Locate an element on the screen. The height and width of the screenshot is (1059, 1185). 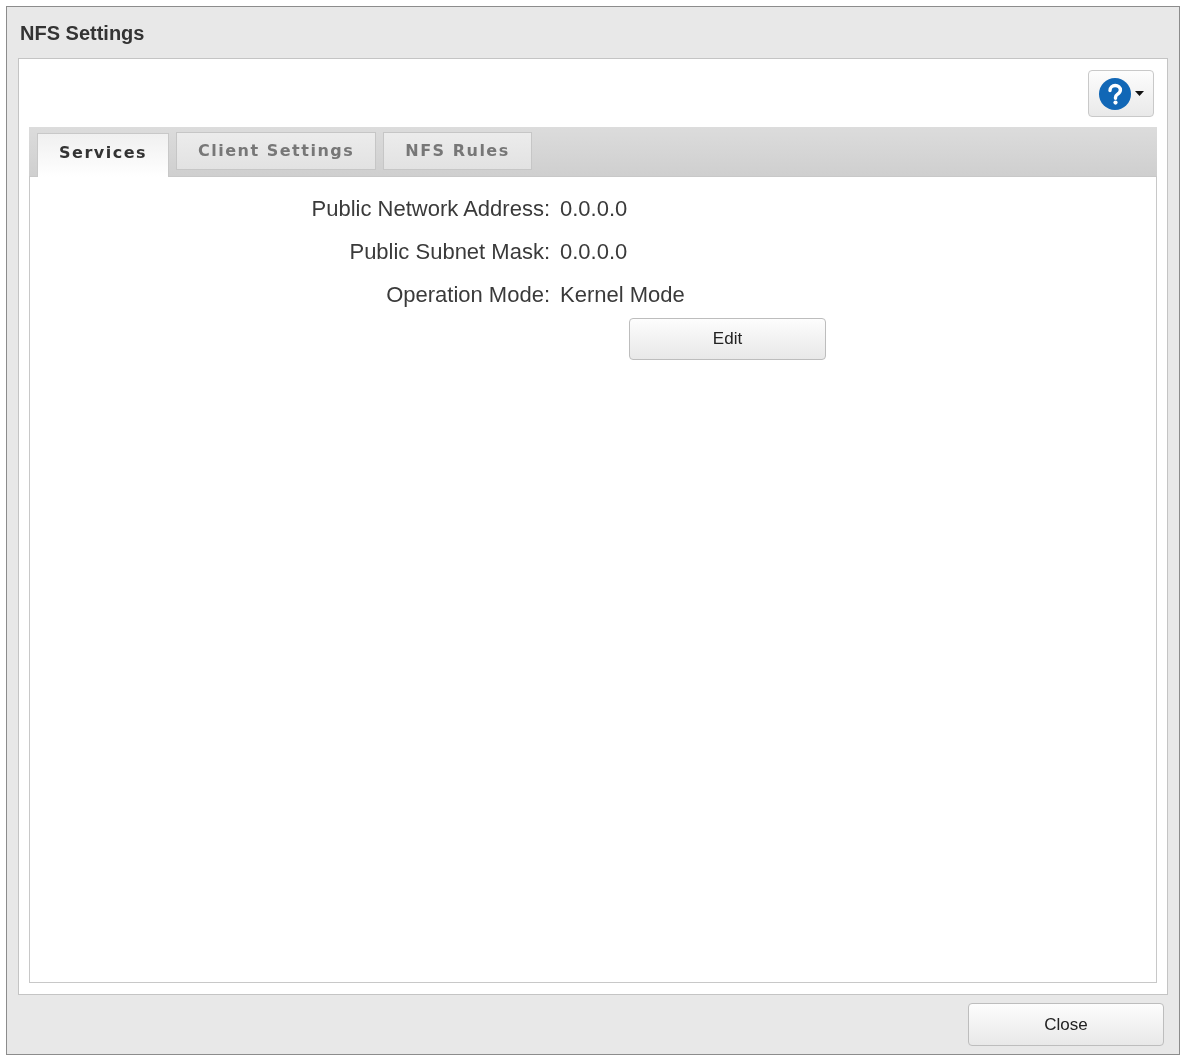
edit-button: Edit is located at coordinates (727, 339).